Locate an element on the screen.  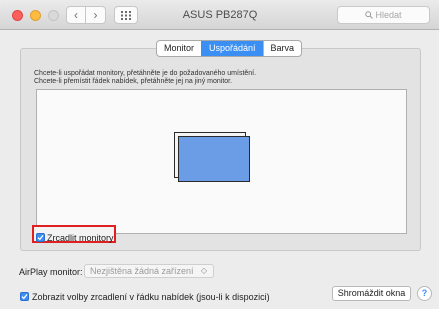
select-arrows-icon: ◇ is located at coordinates (203, 270).